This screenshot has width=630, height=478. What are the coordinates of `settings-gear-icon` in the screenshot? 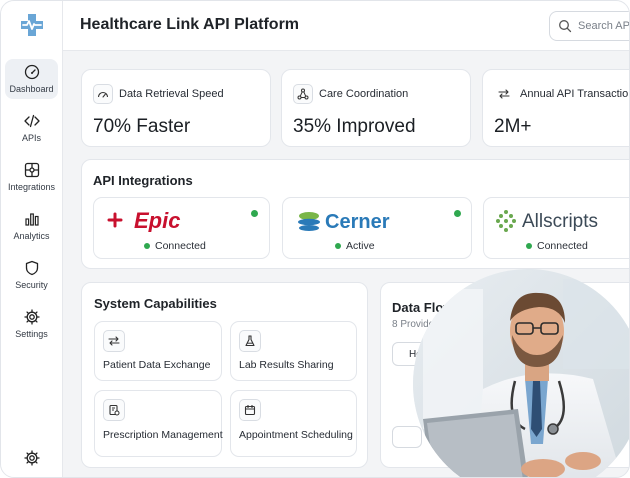 It's located at (32, 458).